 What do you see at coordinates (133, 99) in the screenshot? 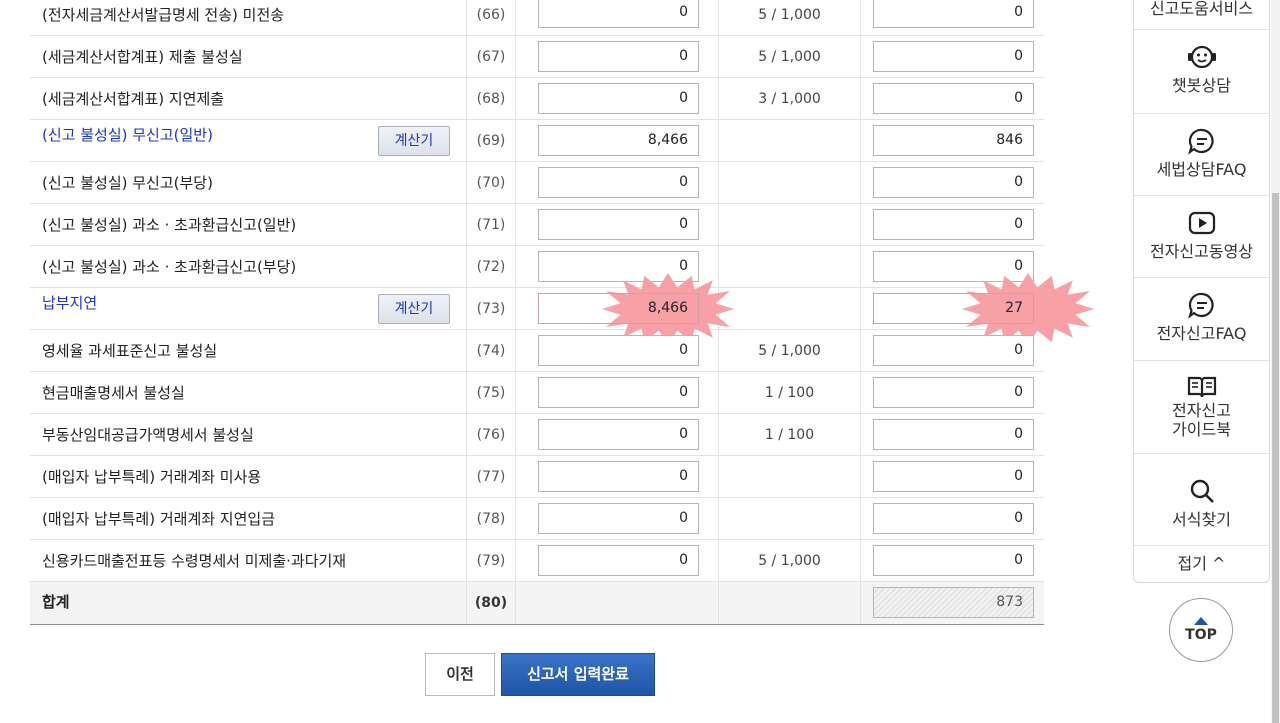
I see `row-label: (세금계산서합계표) 지연제출` at bounding box center [133, 99].